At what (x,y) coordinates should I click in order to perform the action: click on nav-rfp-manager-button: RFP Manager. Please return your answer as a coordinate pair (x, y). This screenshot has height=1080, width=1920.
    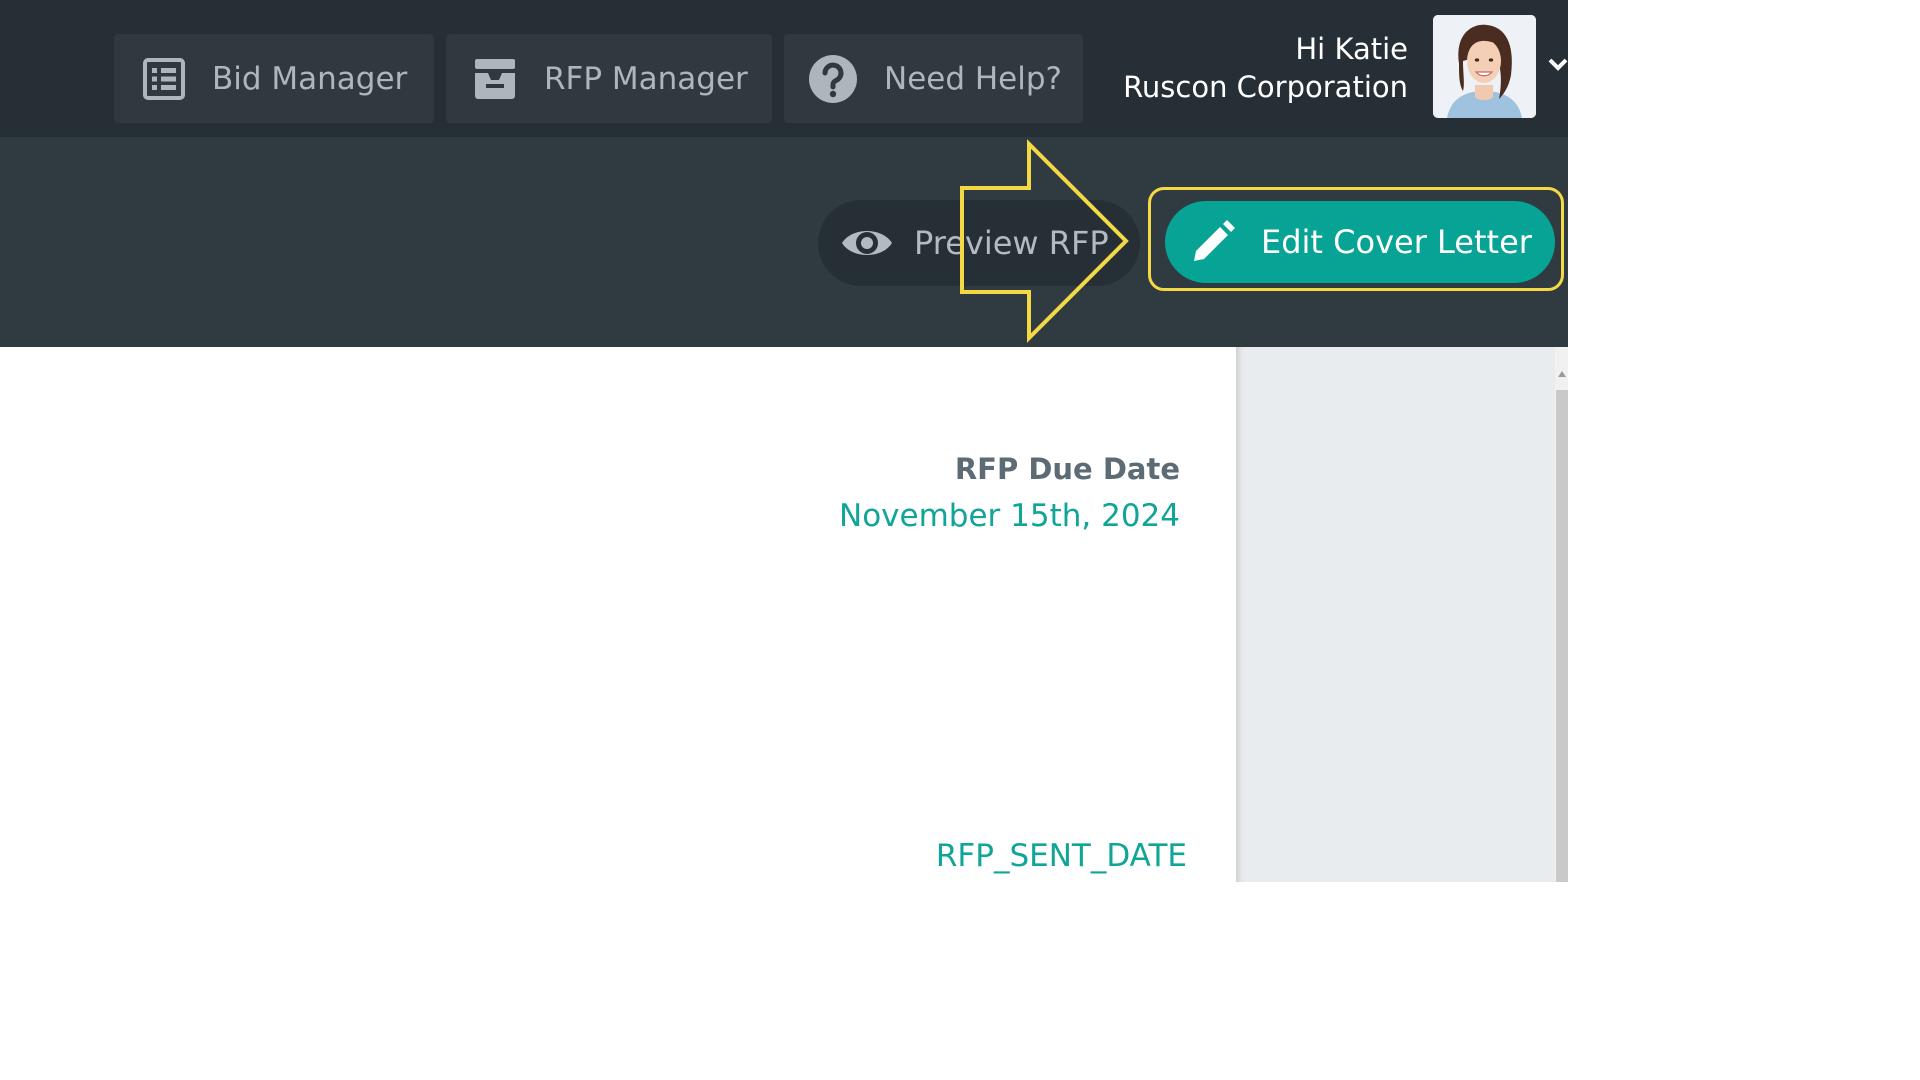
    Looking at the image, I should click on (609, 78).